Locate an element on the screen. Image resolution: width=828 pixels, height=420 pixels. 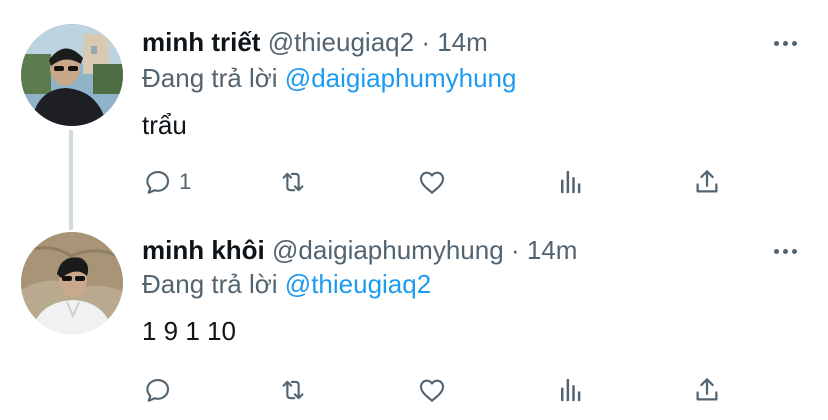
replying-to-link: @thieugiaq2 is located at coordinates (358, 284).